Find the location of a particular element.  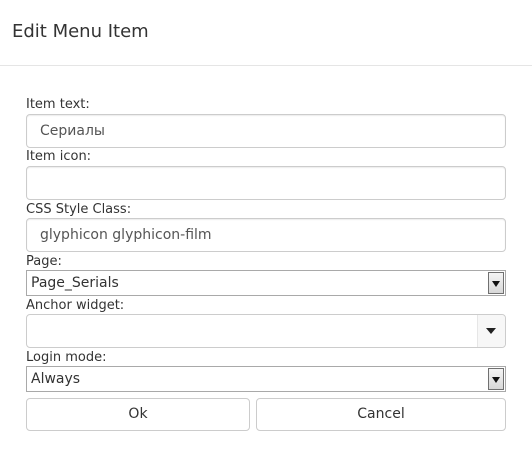

ok-button: Ok is located at coordinates (138, 414).